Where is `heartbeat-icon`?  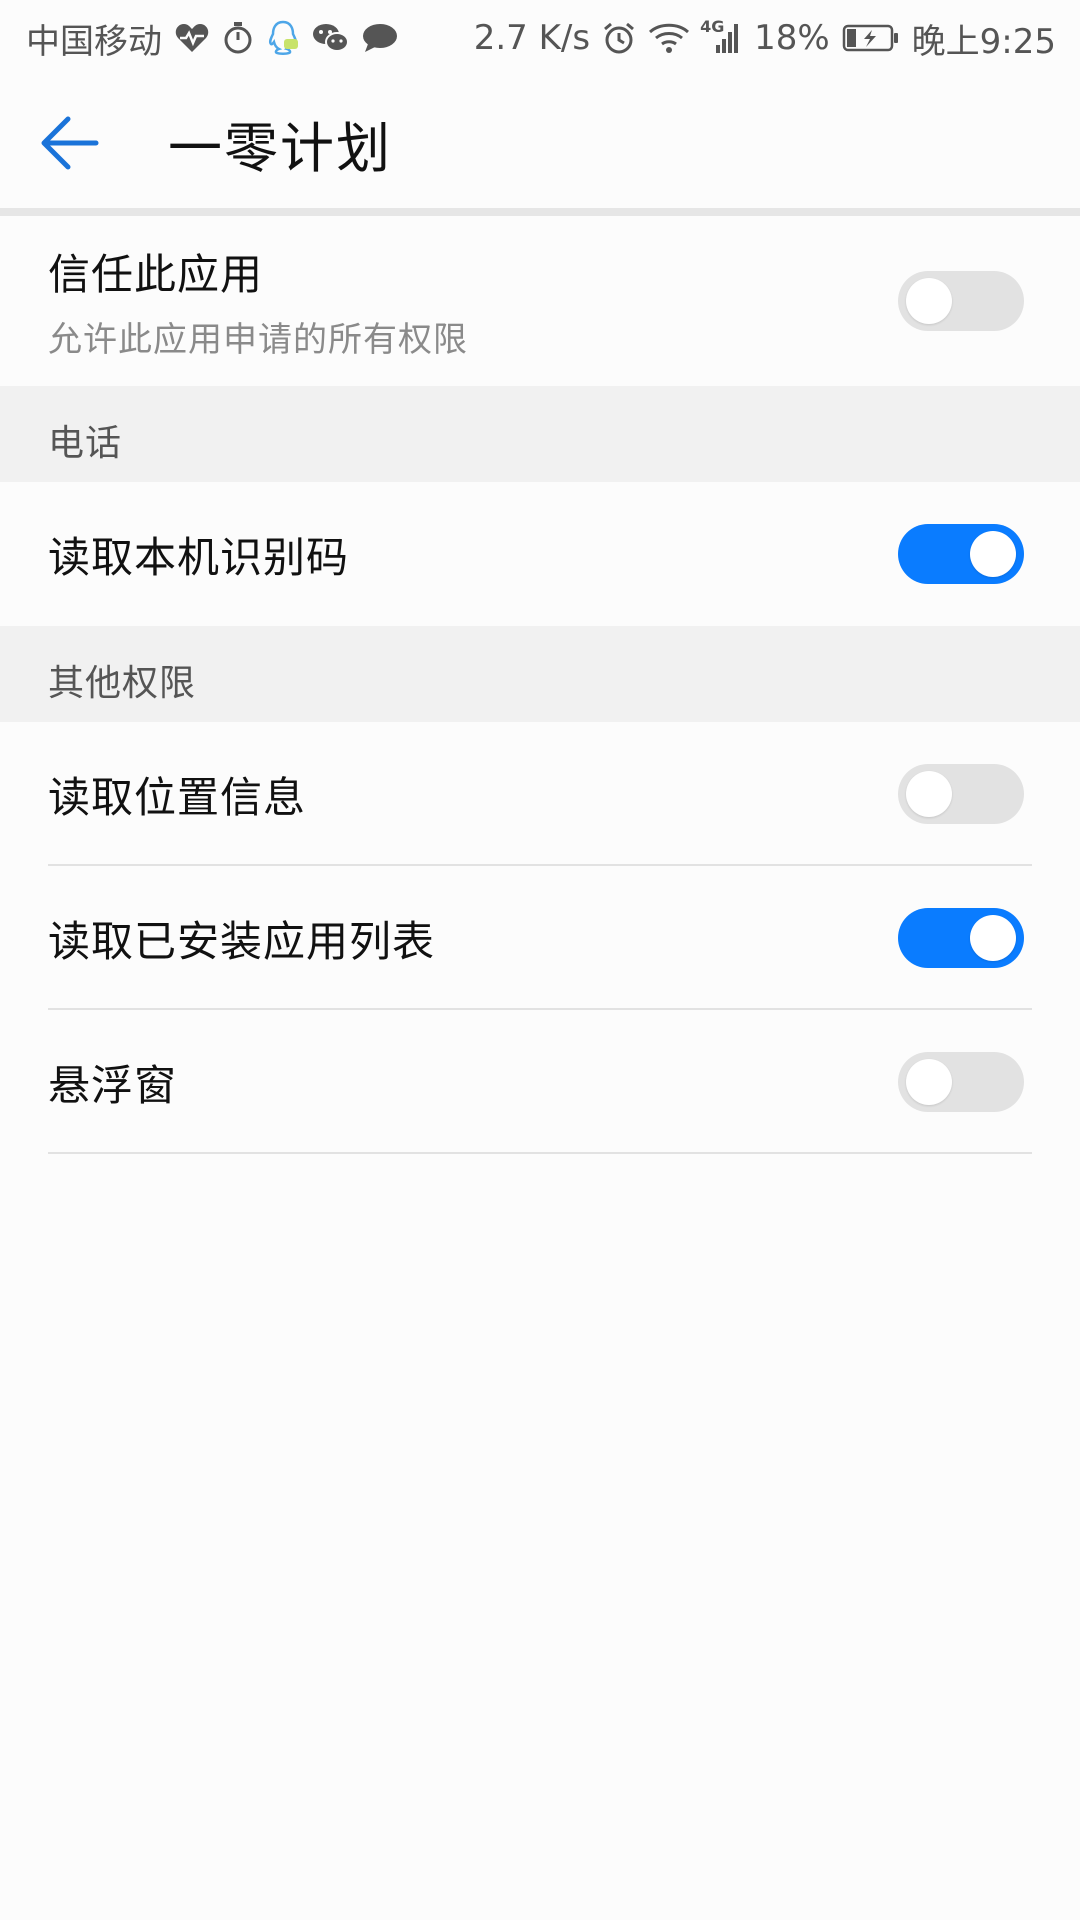
heartbeat-icon is located at coordinates (192, 38).